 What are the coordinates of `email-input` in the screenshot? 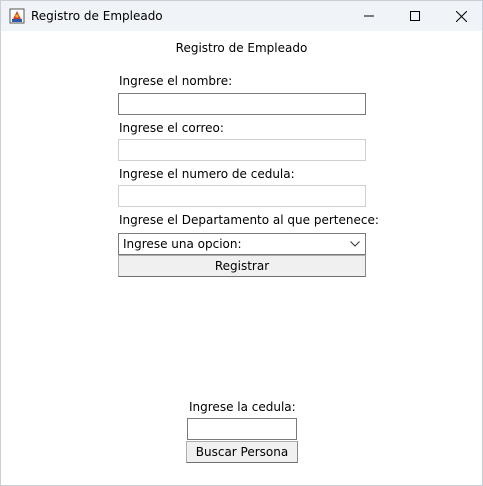 It's located at (242, 151).